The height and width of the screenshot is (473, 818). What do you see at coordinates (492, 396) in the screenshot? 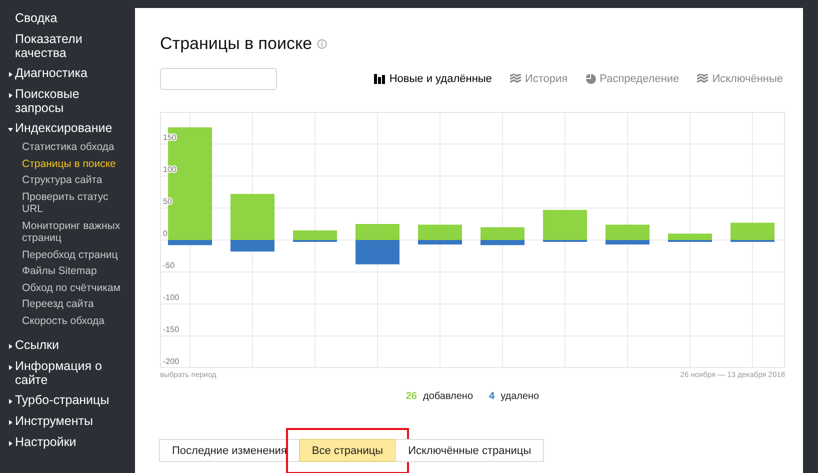
I see `legend-count: 4` at bounding box center [492, 396].